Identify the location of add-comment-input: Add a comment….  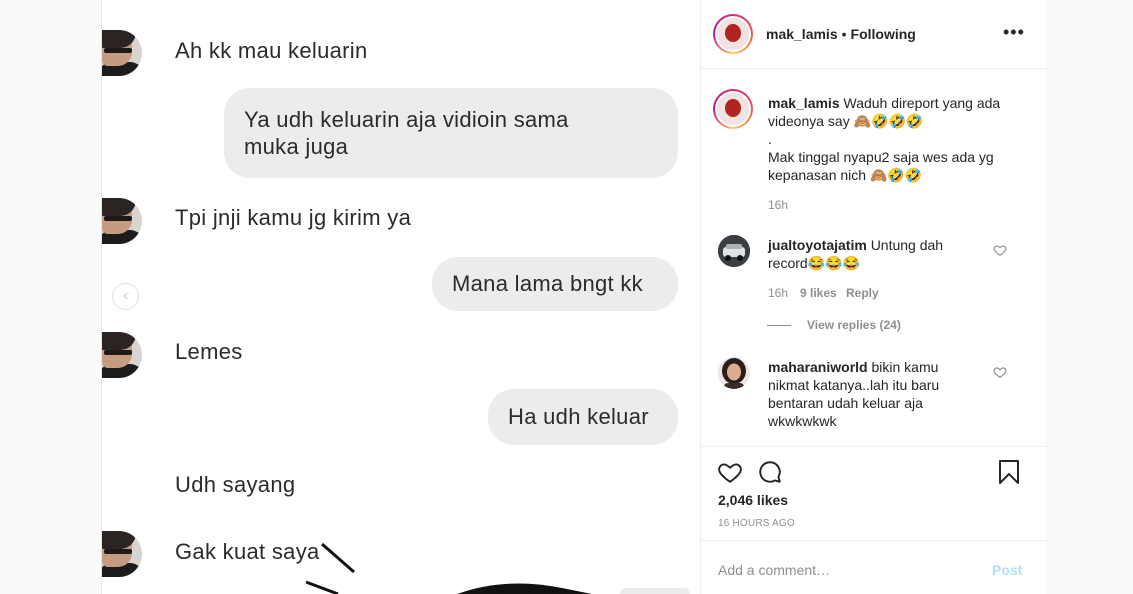
(774, 570).